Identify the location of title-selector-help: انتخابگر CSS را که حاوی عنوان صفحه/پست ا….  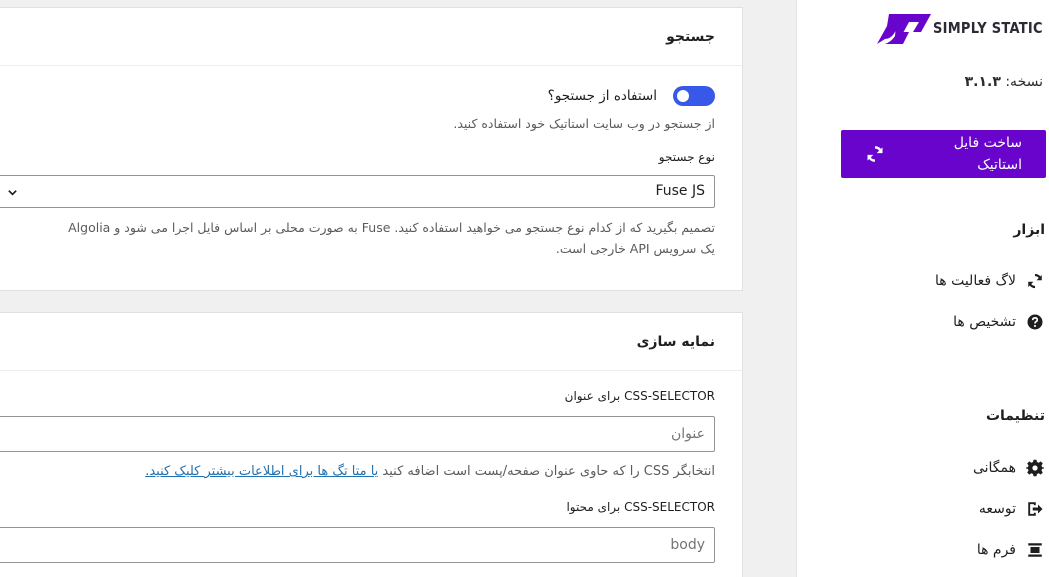
(430, 471).